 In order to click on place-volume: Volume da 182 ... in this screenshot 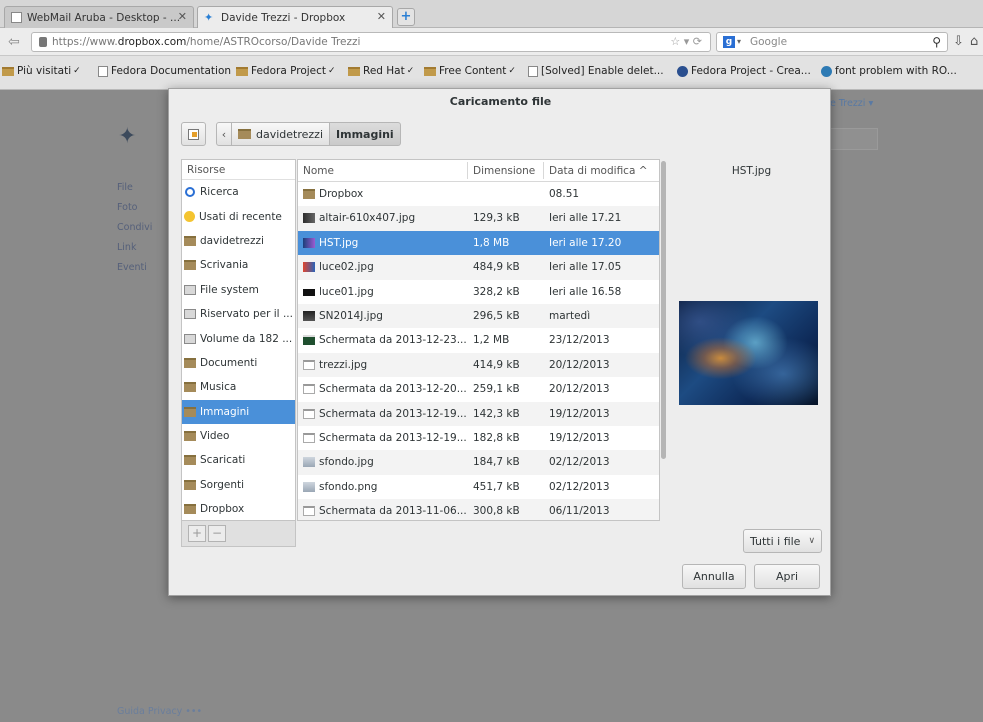, I will do `click(238, 338)`.